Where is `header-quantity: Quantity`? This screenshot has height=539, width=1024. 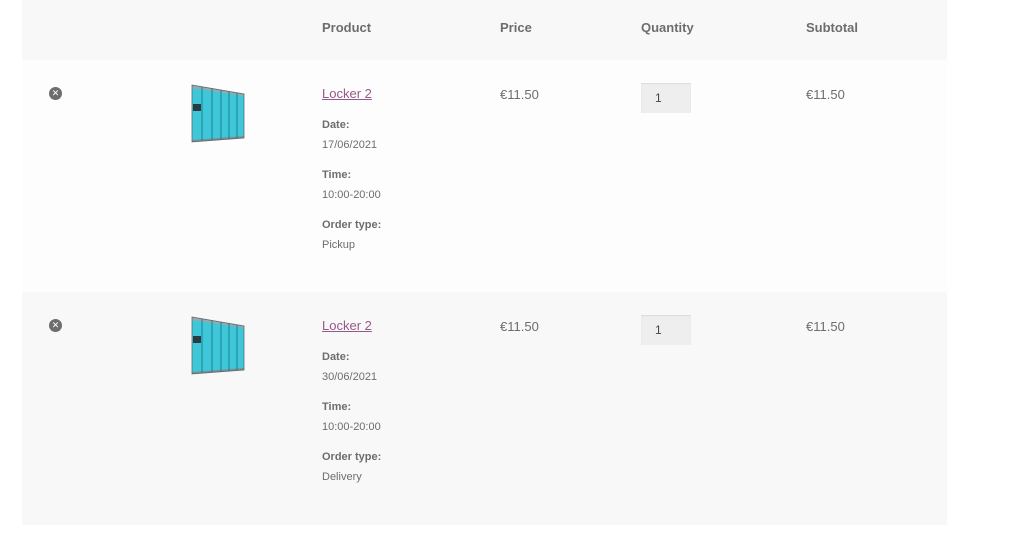
header-quantity: Quantity is located at coordinates (667, 27).